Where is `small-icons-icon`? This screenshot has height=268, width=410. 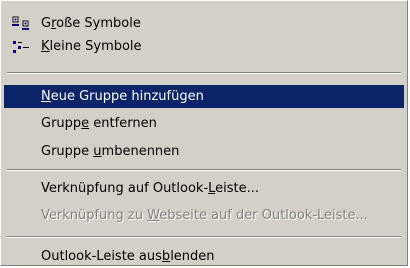
small-icons-icon is located at coordinates (22, 47).